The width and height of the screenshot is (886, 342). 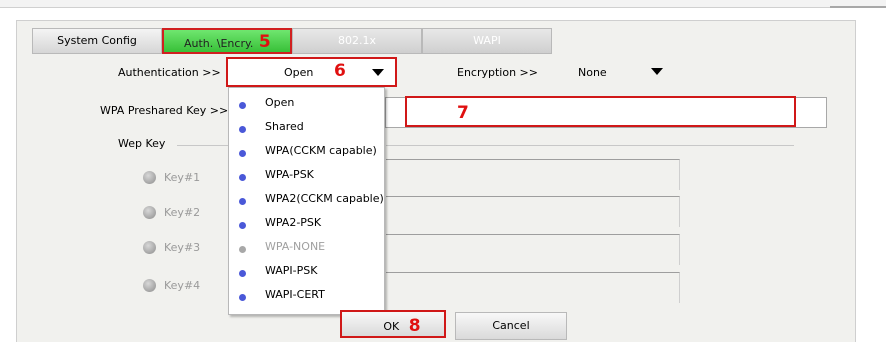 I want to click on menu-item-wpa2-cckm: WPA2(CCKM capable), so click(x=307, y=200).